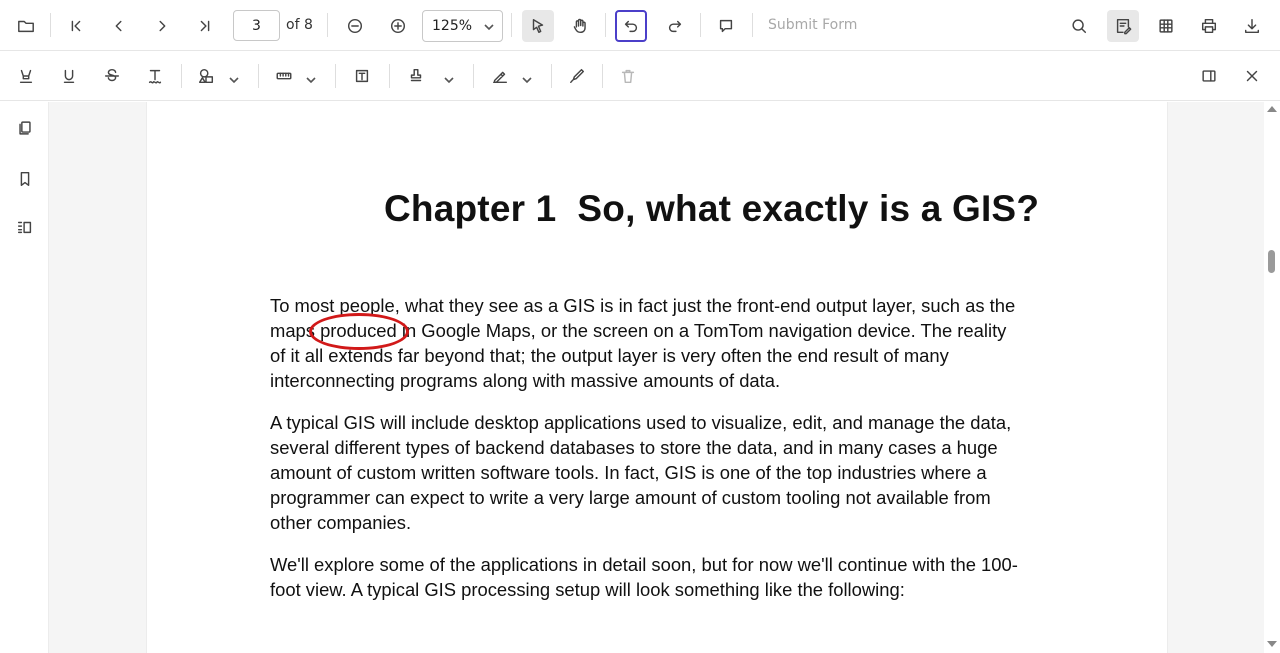 This screenshot has width=1280, height=653. What do you see at coordinates (1252, 76) in the screenshot?
I see `close-icon` at bounding box center [1252, 76].